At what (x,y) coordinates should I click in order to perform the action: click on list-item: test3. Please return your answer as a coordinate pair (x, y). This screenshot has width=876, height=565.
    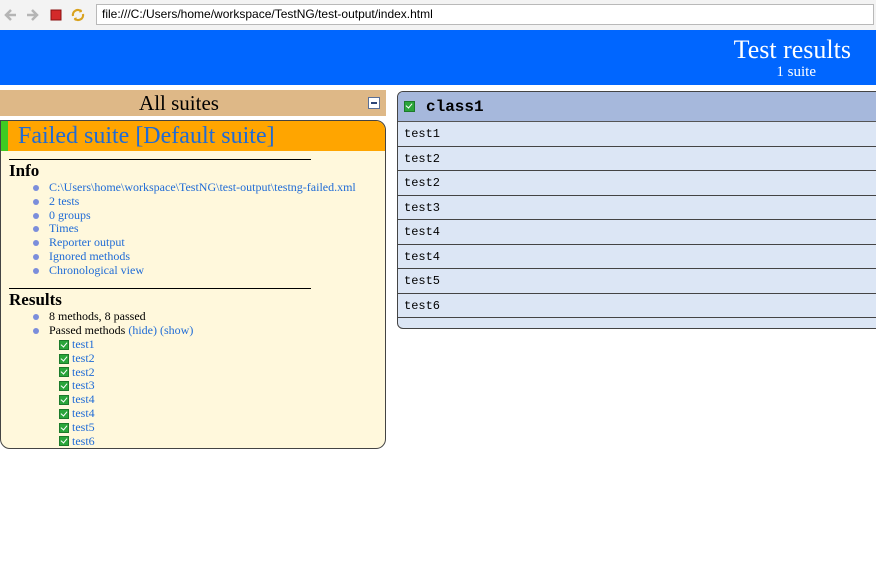
    Looking at the image, I should click on (77, 386).